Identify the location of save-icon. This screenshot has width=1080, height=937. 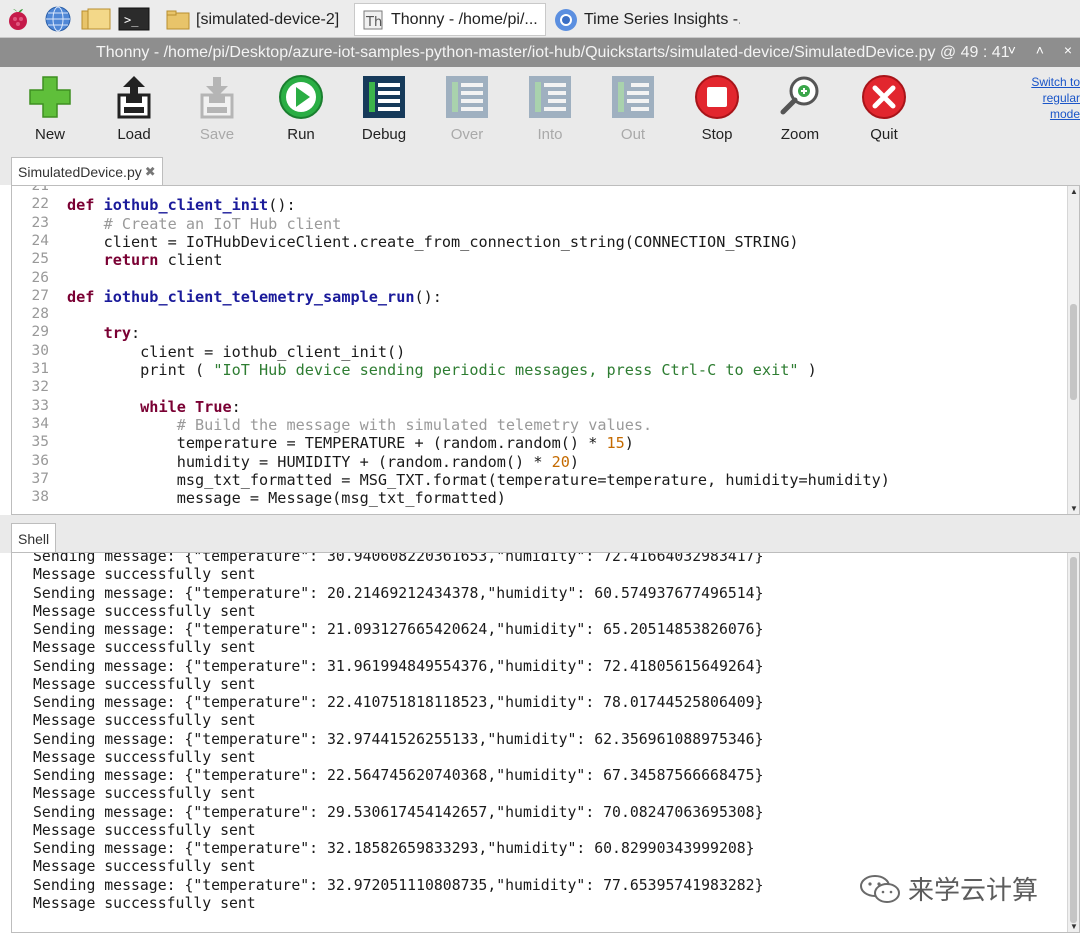
(217, 98).